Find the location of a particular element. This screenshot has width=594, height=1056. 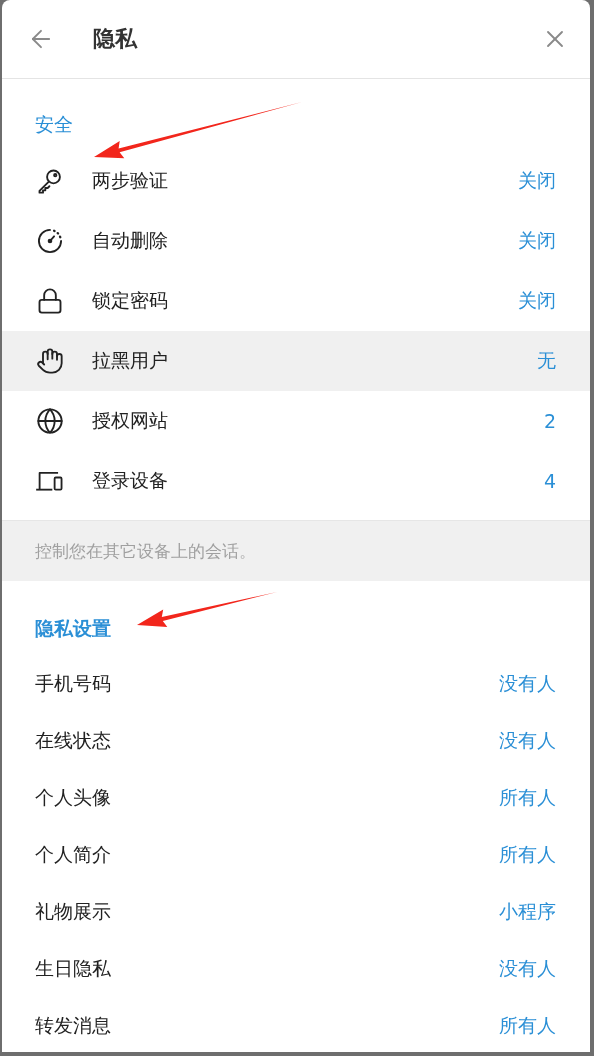

timer-icon is located at coordinates (50, 241).